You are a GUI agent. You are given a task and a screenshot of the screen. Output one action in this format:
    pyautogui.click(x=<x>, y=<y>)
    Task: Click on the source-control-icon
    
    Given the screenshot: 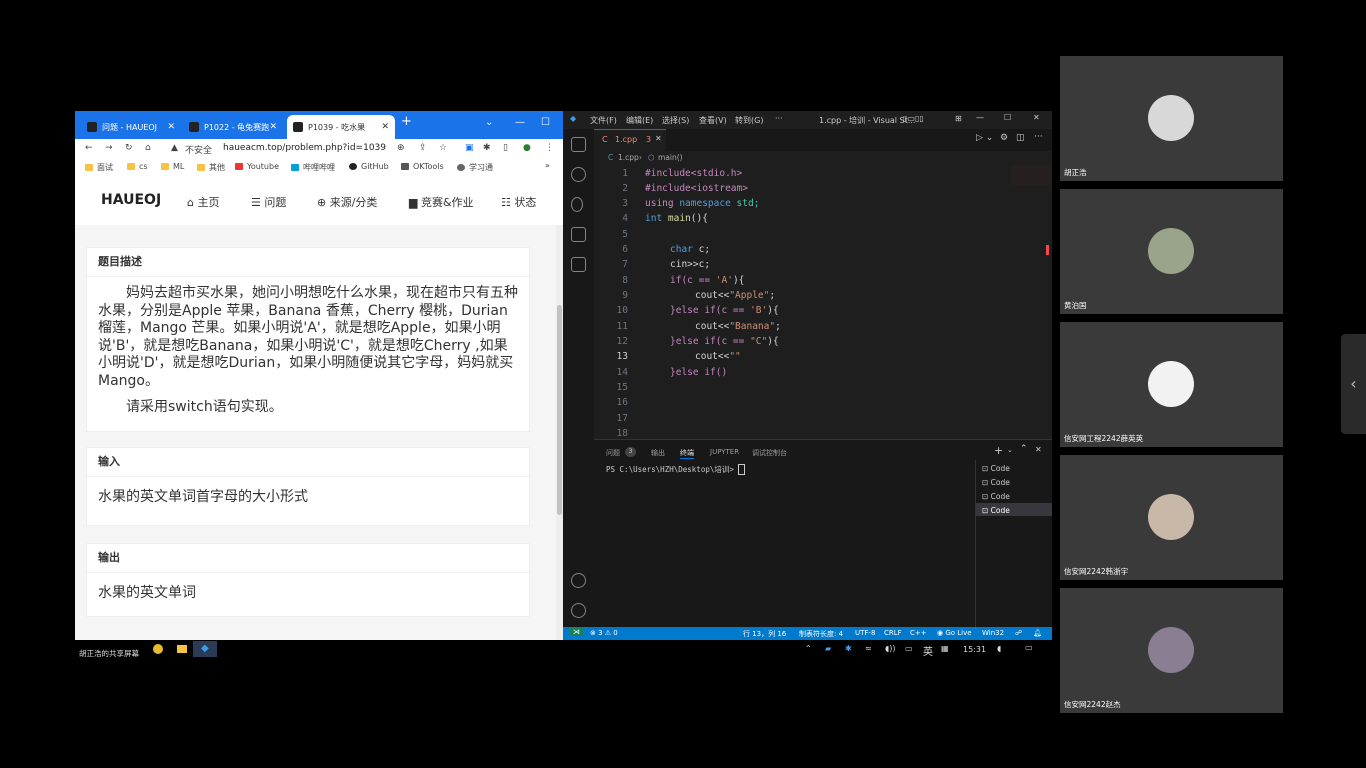 What is the action you would take?
    pyautogui.click(x=577, y=204)
    